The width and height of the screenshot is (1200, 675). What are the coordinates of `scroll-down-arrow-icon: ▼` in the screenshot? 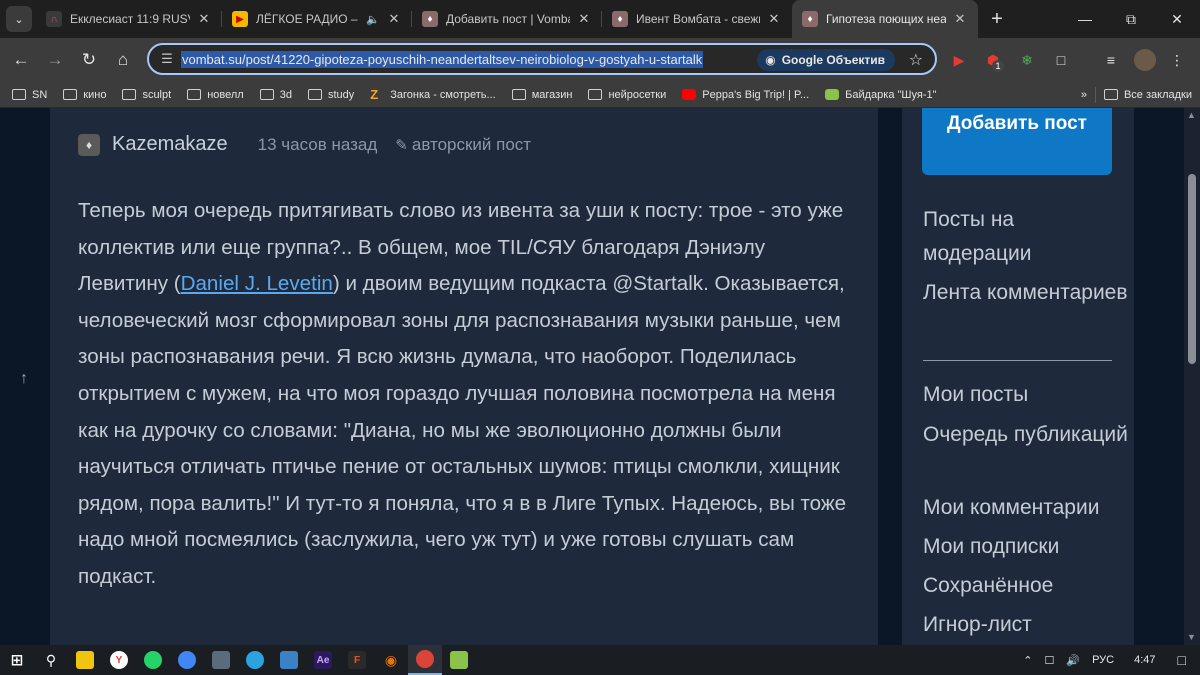 It's located at (1191, 637).